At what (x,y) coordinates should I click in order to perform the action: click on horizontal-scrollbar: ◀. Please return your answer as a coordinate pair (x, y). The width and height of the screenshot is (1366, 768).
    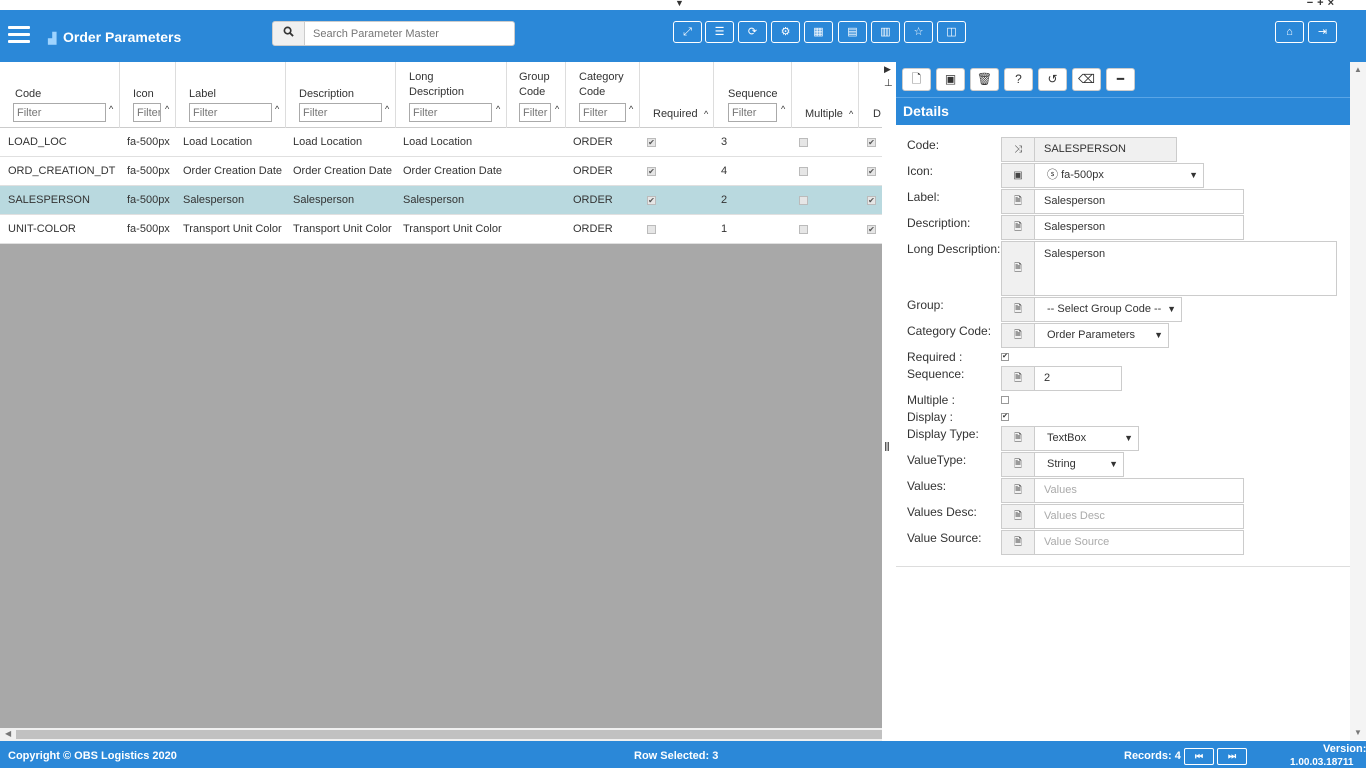
    Looking at the image, I should click on (441, 734).